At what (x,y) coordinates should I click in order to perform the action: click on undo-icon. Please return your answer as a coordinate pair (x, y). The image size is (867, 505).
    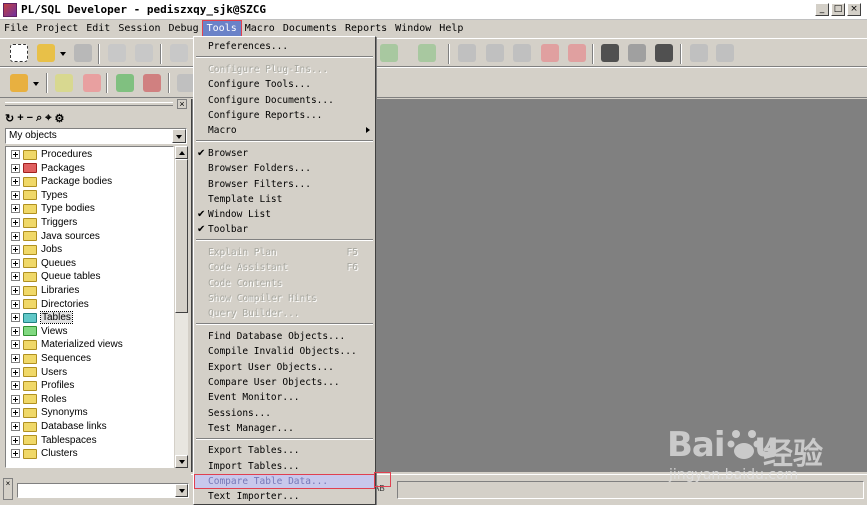
    Looking at the image, I should click on (179, 53).